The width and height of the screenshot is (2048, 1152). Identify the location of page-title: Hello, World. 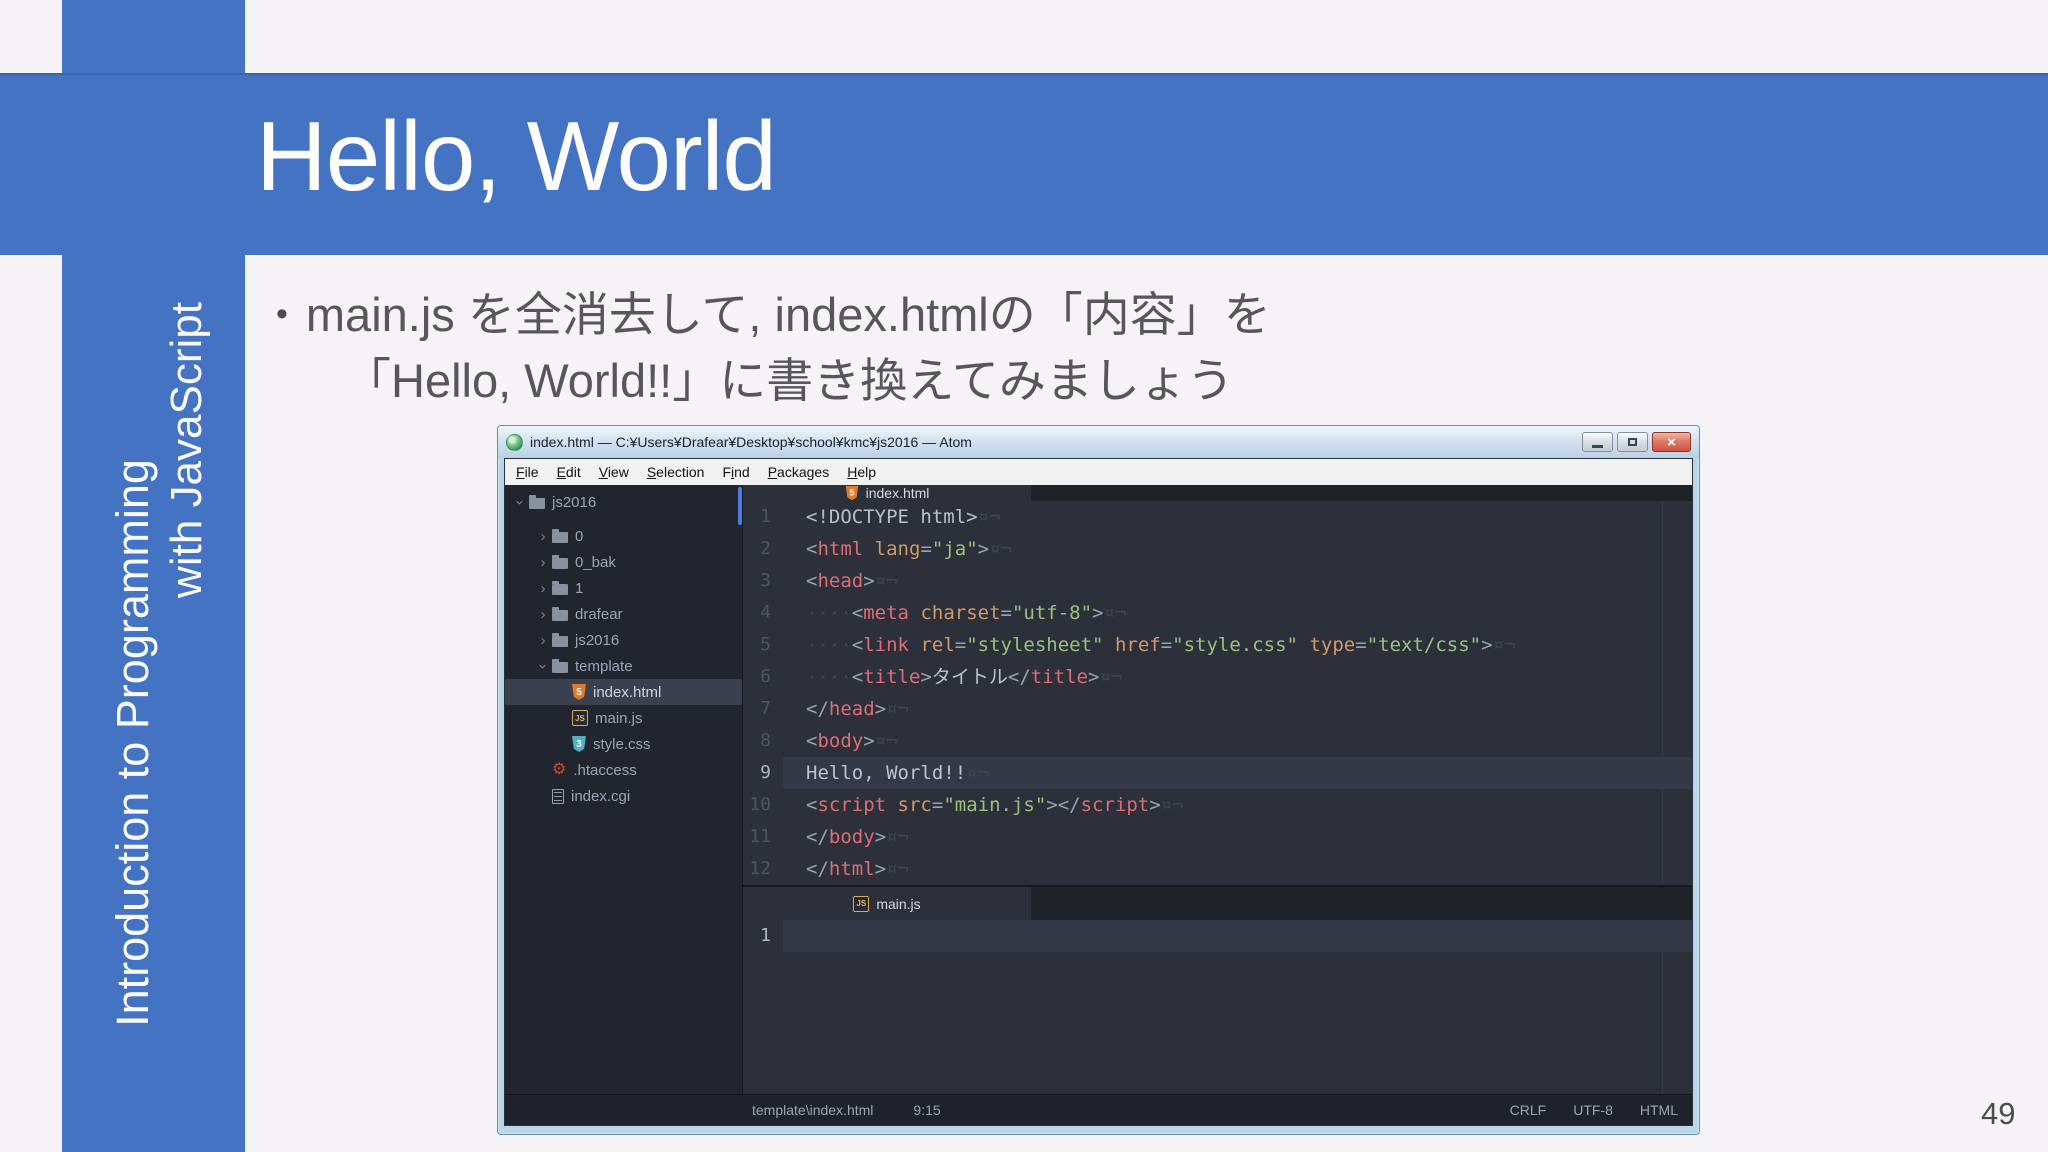
(516, 156).